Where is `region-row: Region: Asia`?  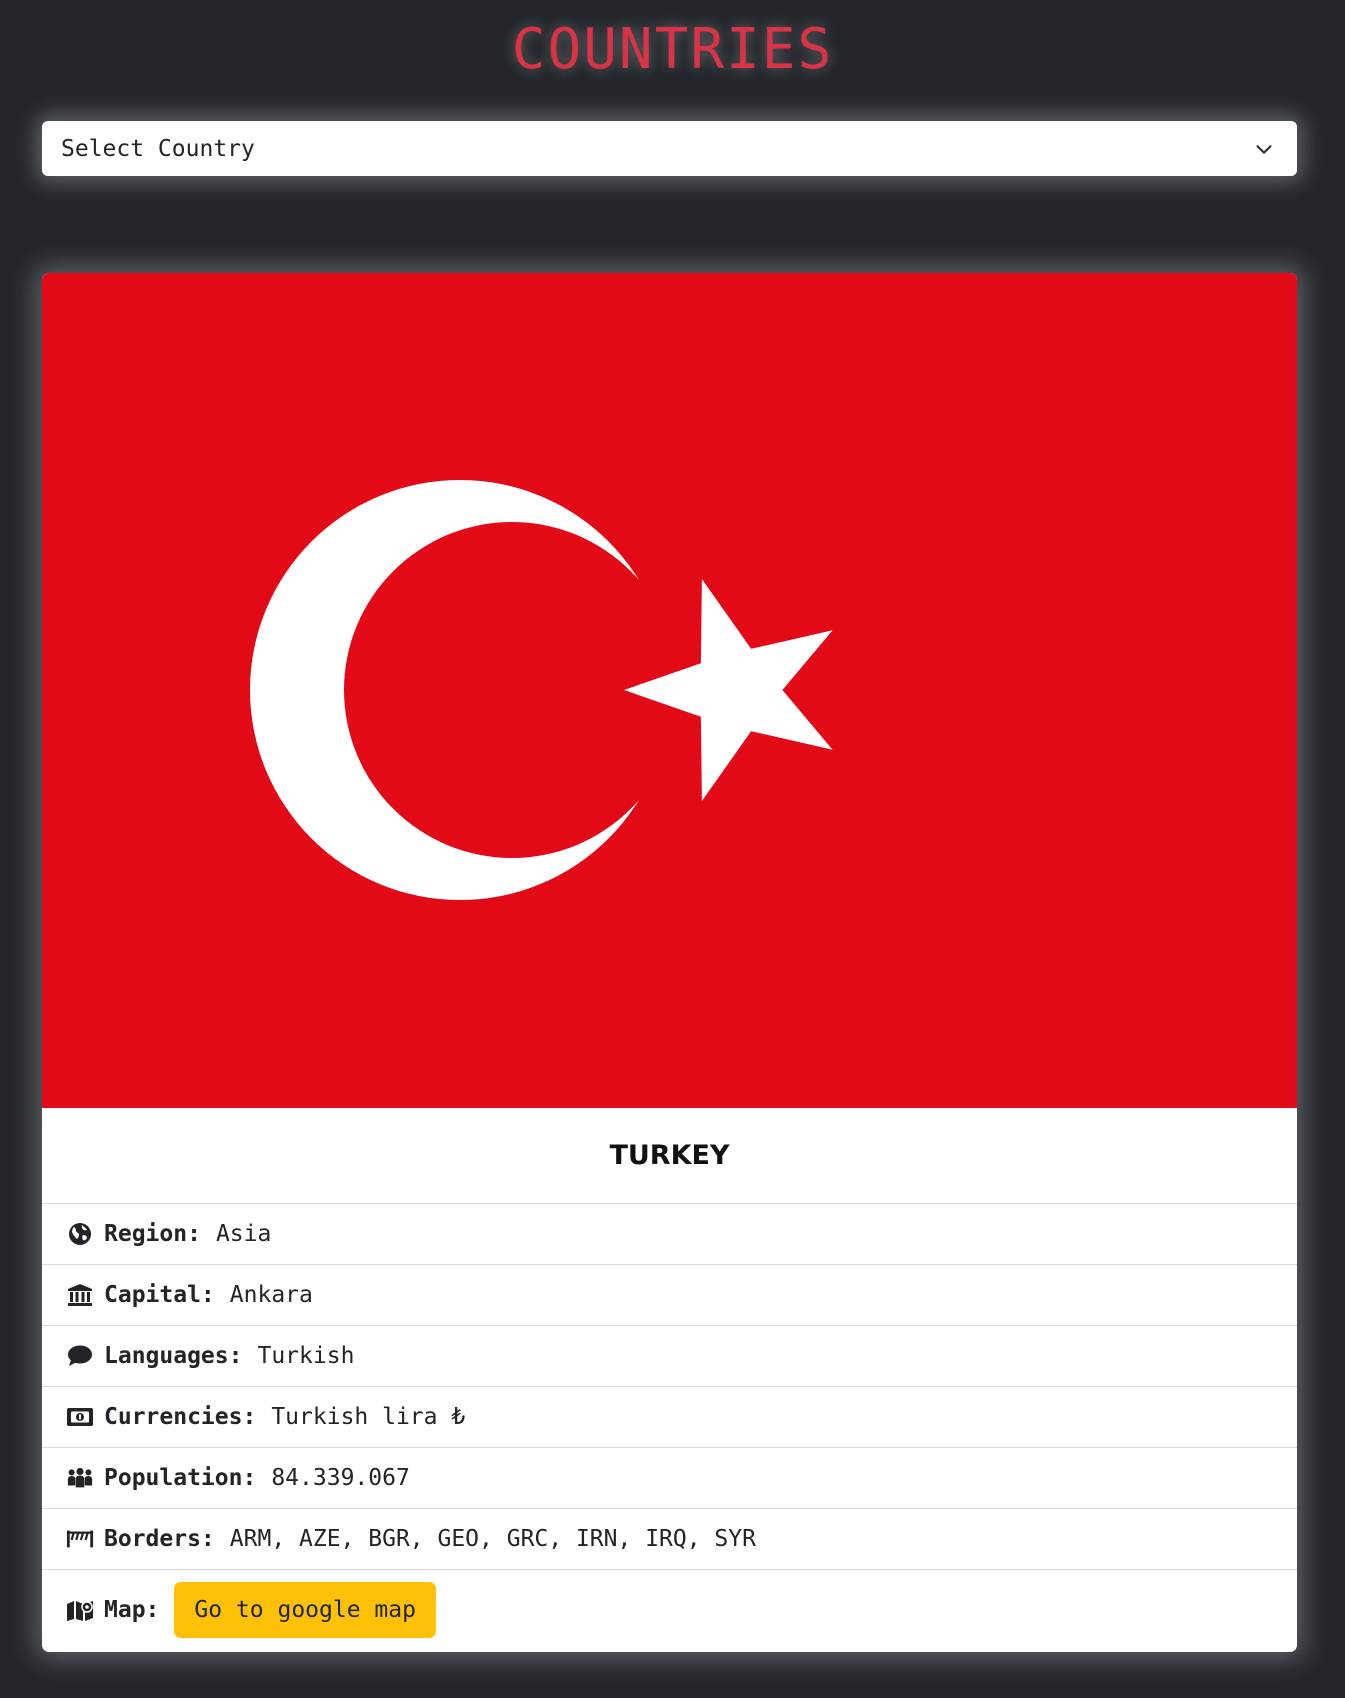 region-row: Region: Asia is located at coordinates (669, 1234).